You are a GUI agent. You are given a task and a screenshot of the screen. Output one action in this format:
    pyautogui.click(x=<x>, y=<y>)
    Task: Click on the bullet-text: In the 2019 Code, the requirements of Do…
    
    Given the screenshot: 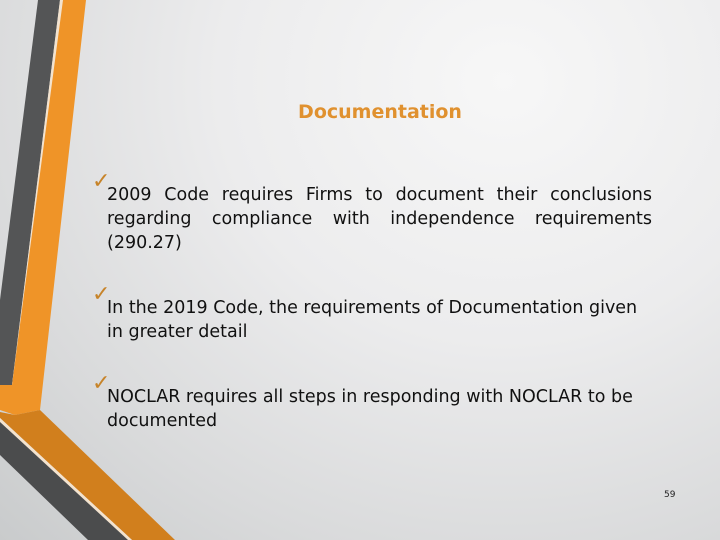 What is the action you would take?
    pyautogui.click(x=372, y=320)
    